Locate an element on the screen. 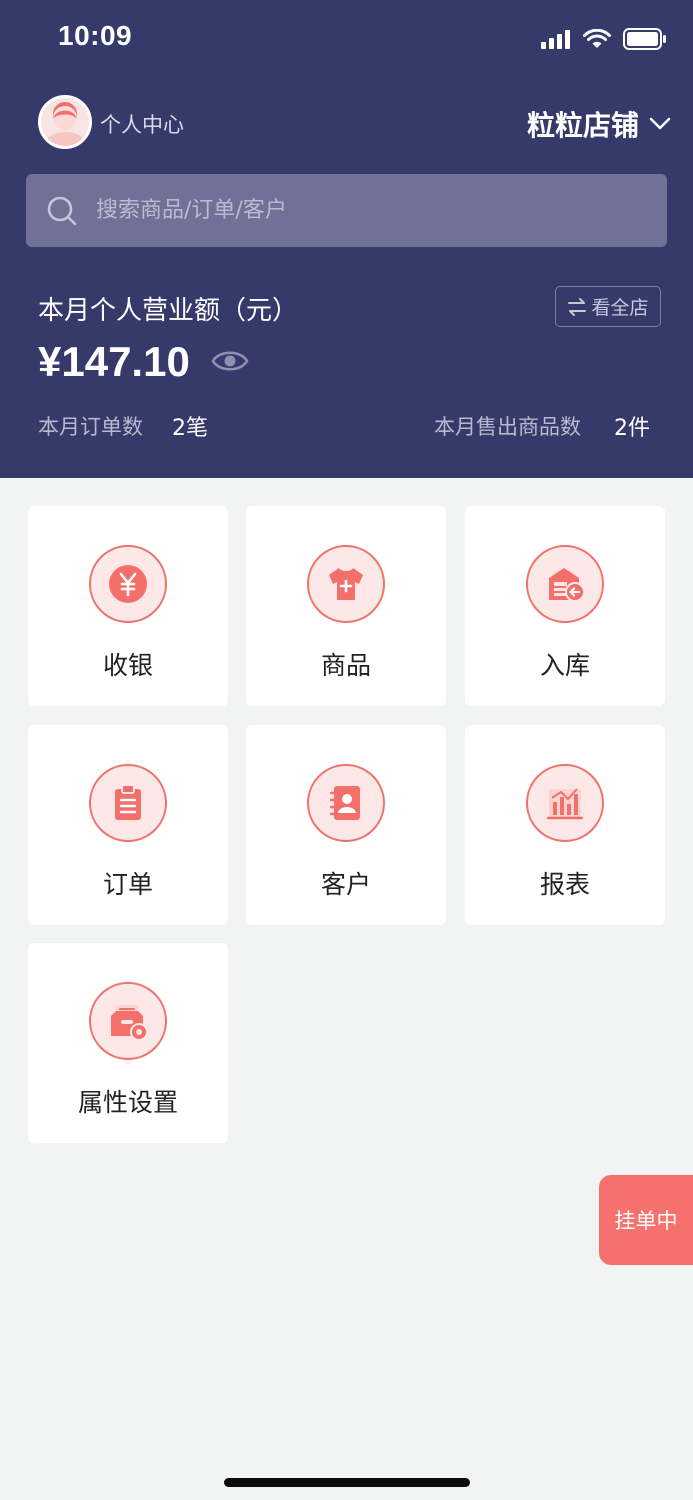 This screenshot has width=693, height=1500. status-icons is located at coordinates (604, 39).